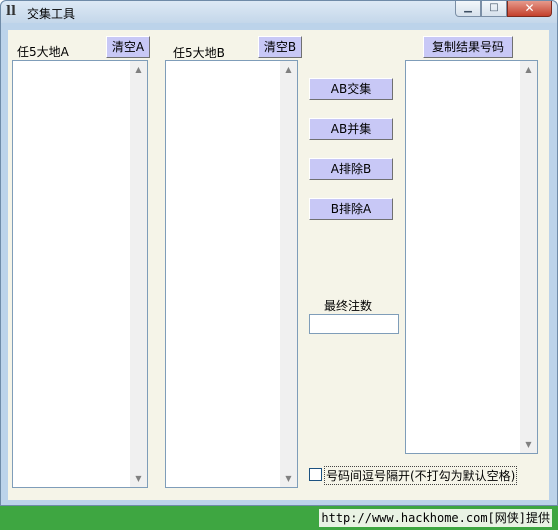  What do you see at coordinates (199, 53) in the screenshot?
I see `list-b-label: 任5大地B` at bounding box center [199, 53].